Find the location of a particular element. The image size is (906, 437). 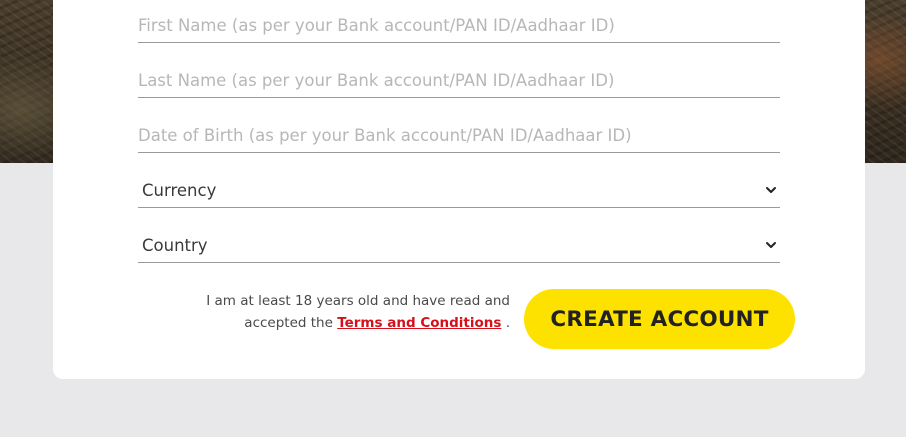

last-name-input is located at coordinates (459, 80).